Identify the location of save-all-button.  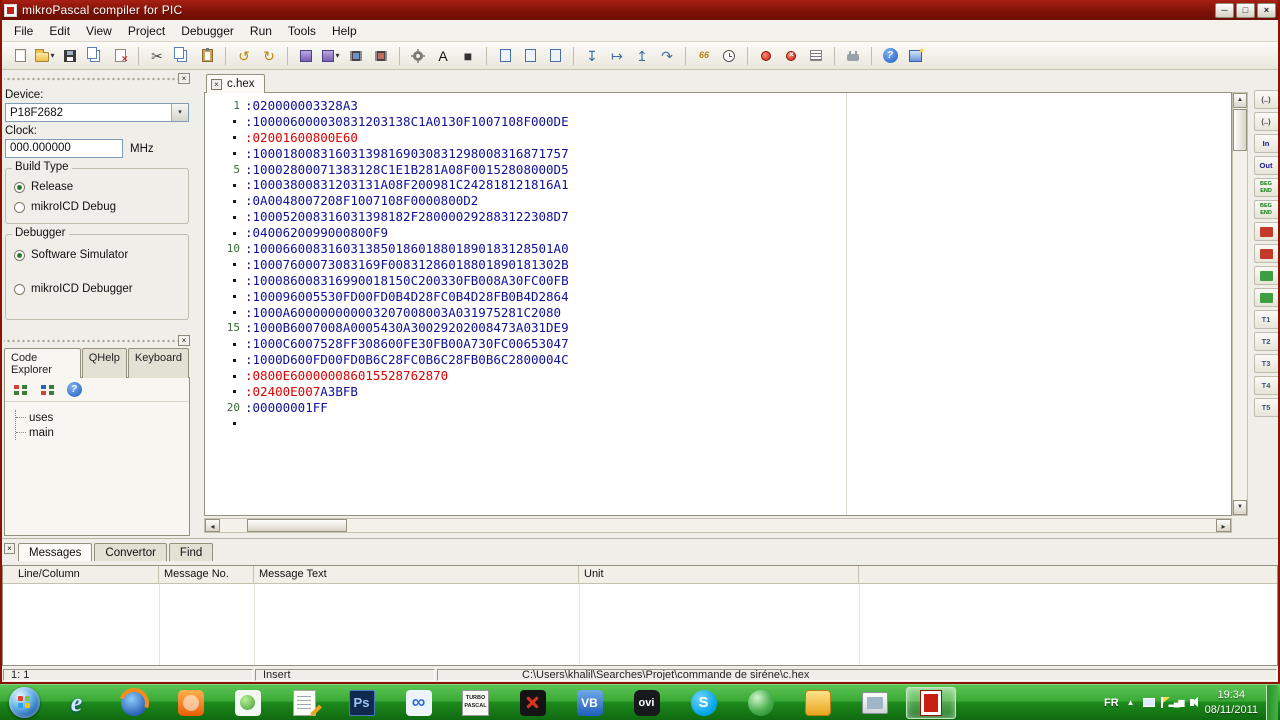
(95, 56).